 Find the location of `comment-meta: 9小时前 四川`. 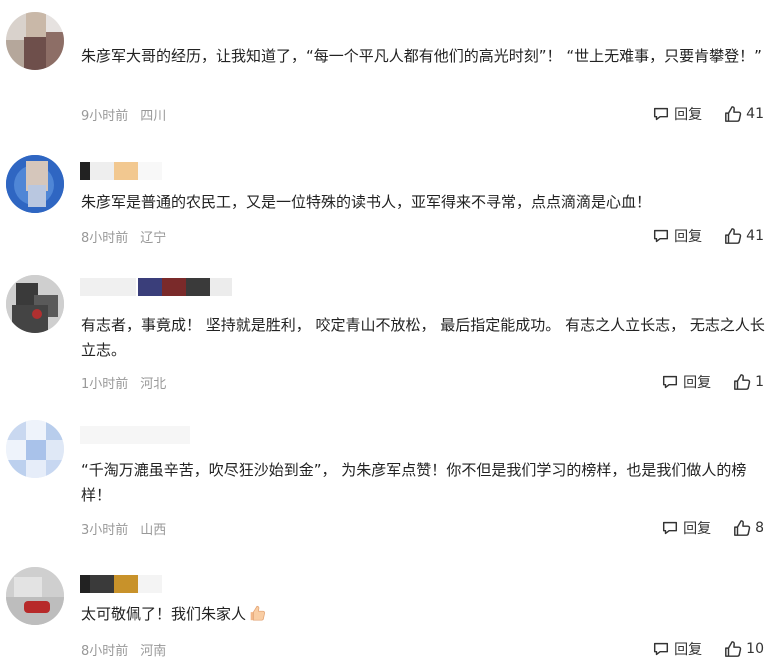

comment-meta: 9小时前 四川 is located at coordinates (123, 114).